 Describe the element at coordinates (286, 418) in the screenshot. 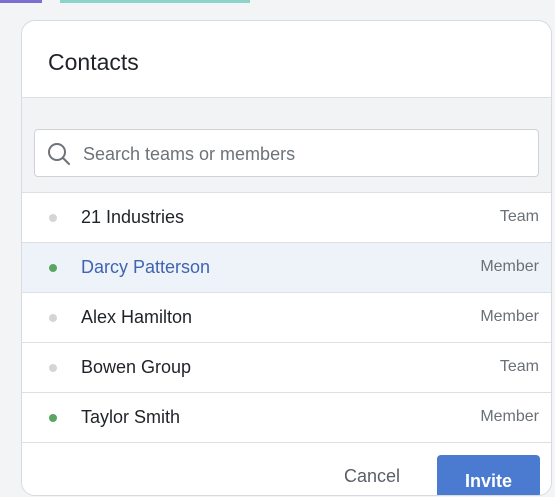

I see `contact-row: Taylor Smith Member` at that location.